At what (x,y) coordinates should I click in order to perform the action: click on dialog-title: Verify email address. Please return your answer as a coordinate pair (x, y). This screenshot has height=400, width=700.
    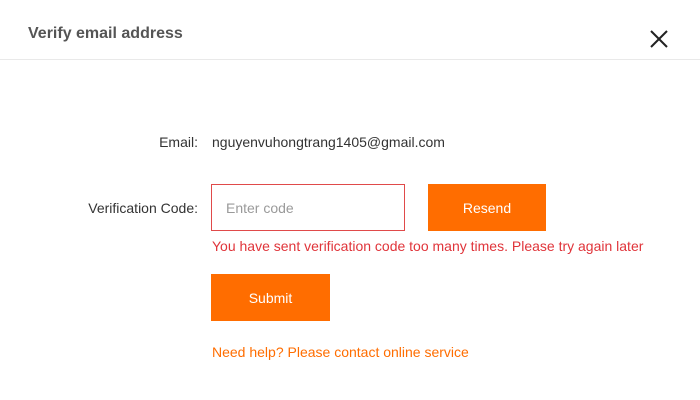
    Looking at the image, I should click on (105, 33).